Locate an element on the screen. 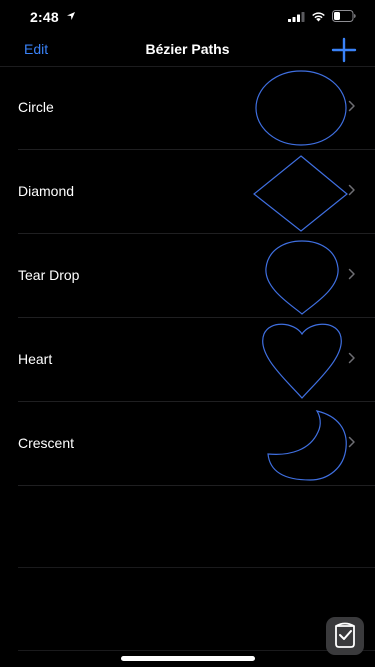  app-badge-button is located at coordinates (345, 636).